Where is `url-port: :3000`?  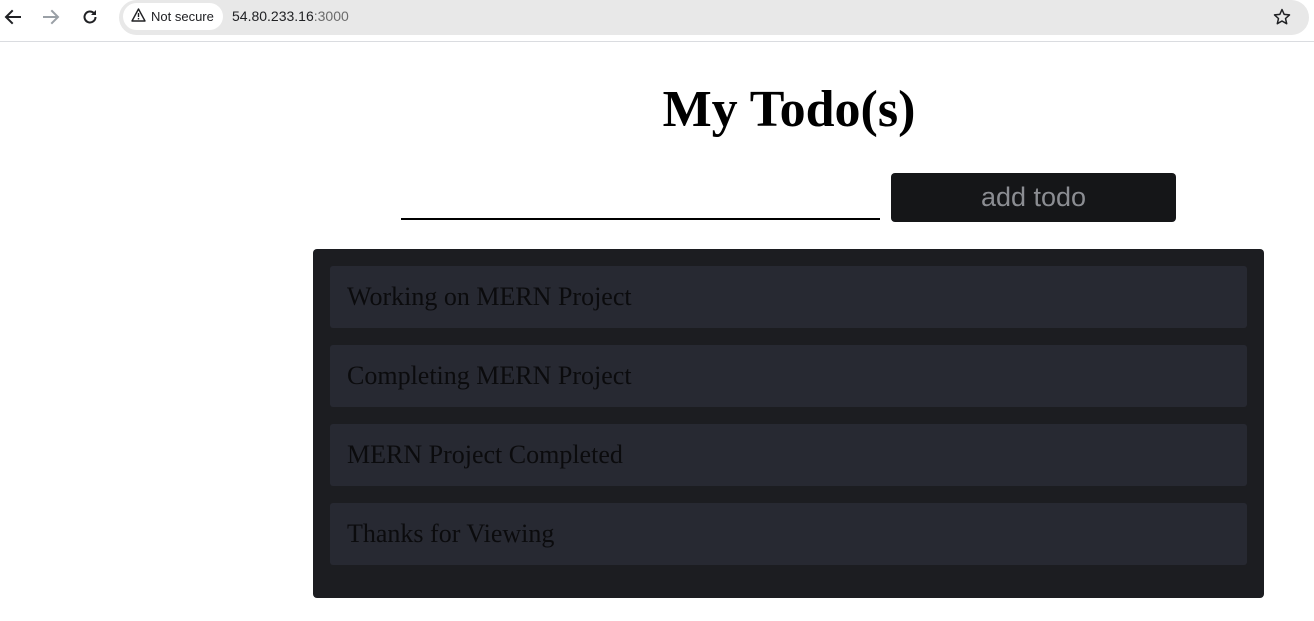
url-port: :3000 is located at coordinates (331, 16).